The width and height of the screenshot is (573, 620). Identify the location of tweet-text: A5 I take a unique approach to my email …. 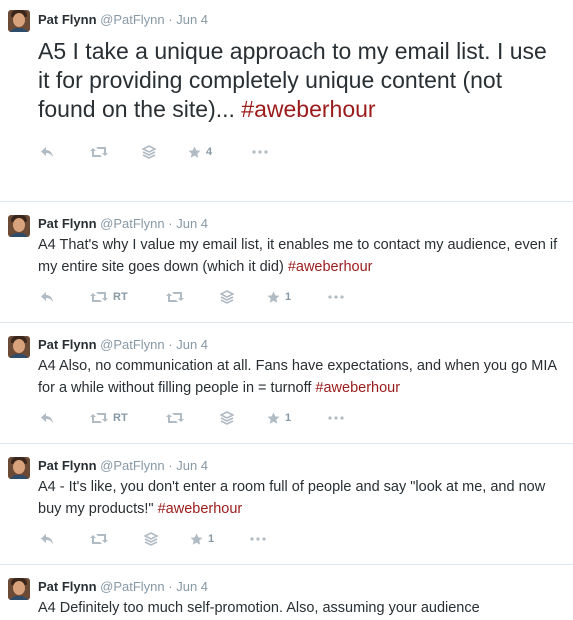
(300, 80).